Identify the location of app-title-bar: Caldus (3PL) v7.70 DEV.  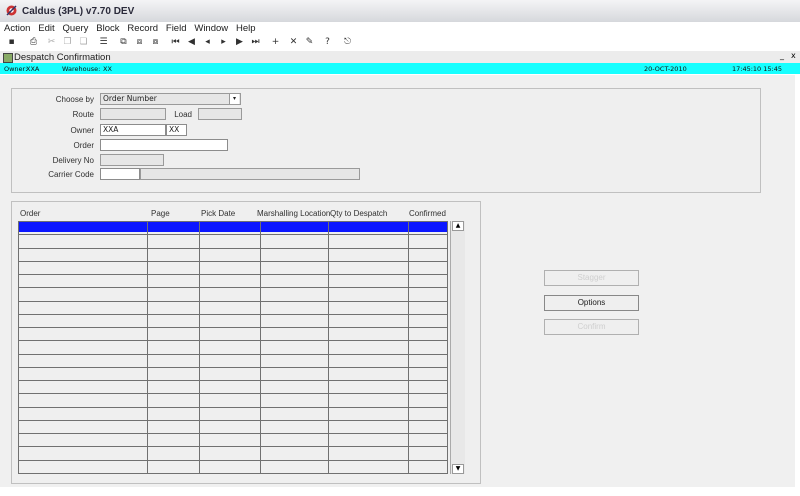
(400, 11).